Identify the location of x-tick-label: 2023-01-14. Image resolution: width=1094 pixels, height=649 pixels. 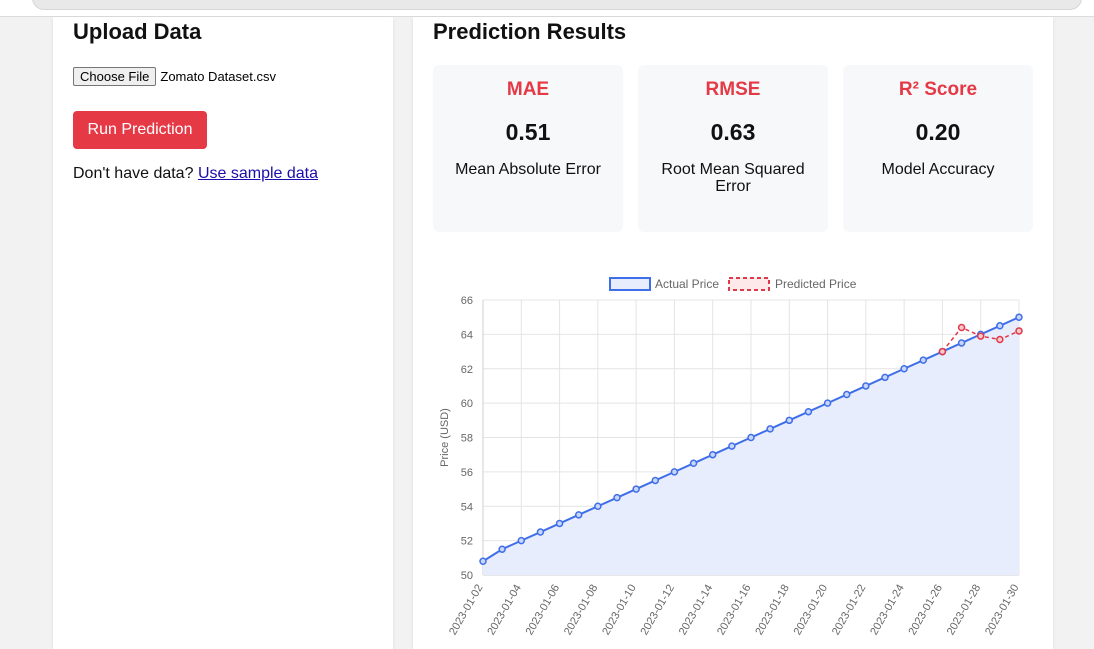
(696, 610).